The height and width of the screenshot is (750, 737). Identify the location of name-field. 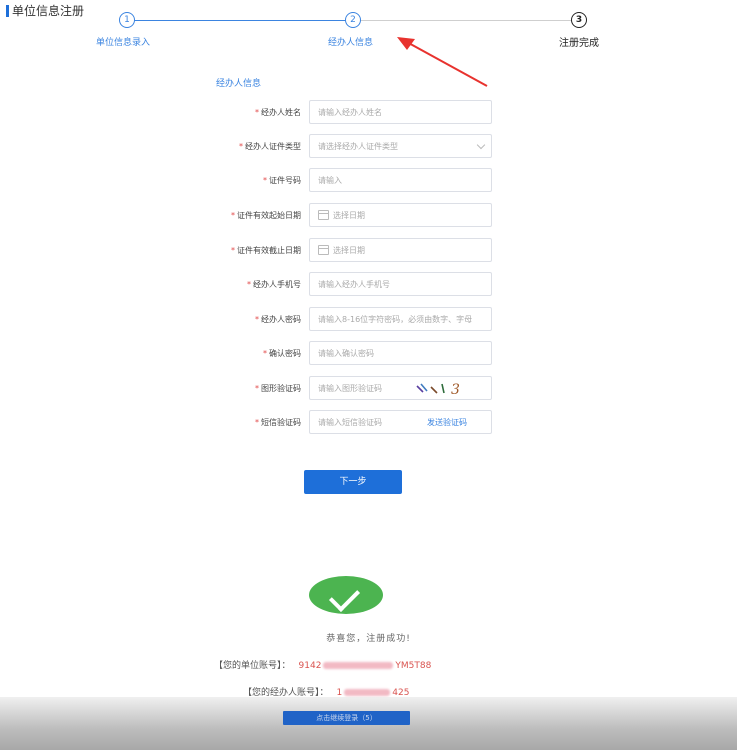
(400, 112).